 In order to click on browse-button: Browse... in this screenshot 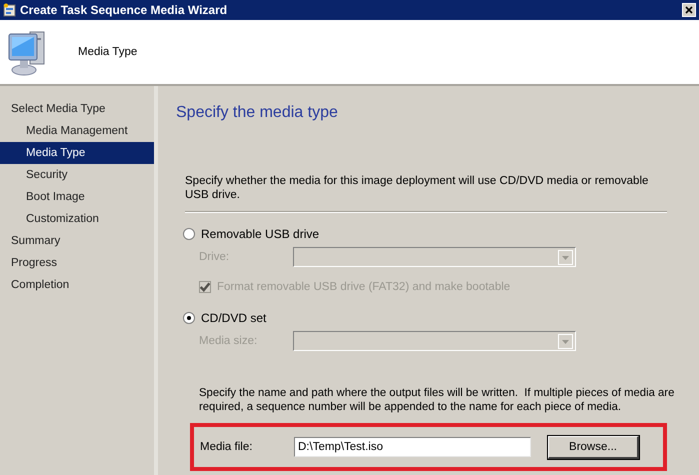, I will do `click(593, 447)`.